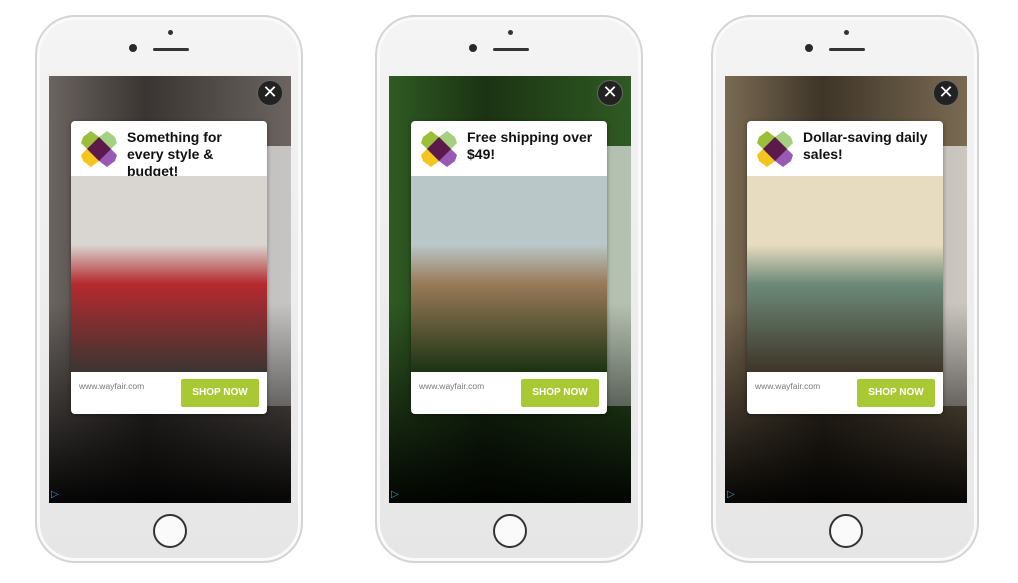  What do you see at coordinates (530, 145) in the screenshot?
I see `ad-headline: Free shipping over $49!` at bounding box center [530, 145].